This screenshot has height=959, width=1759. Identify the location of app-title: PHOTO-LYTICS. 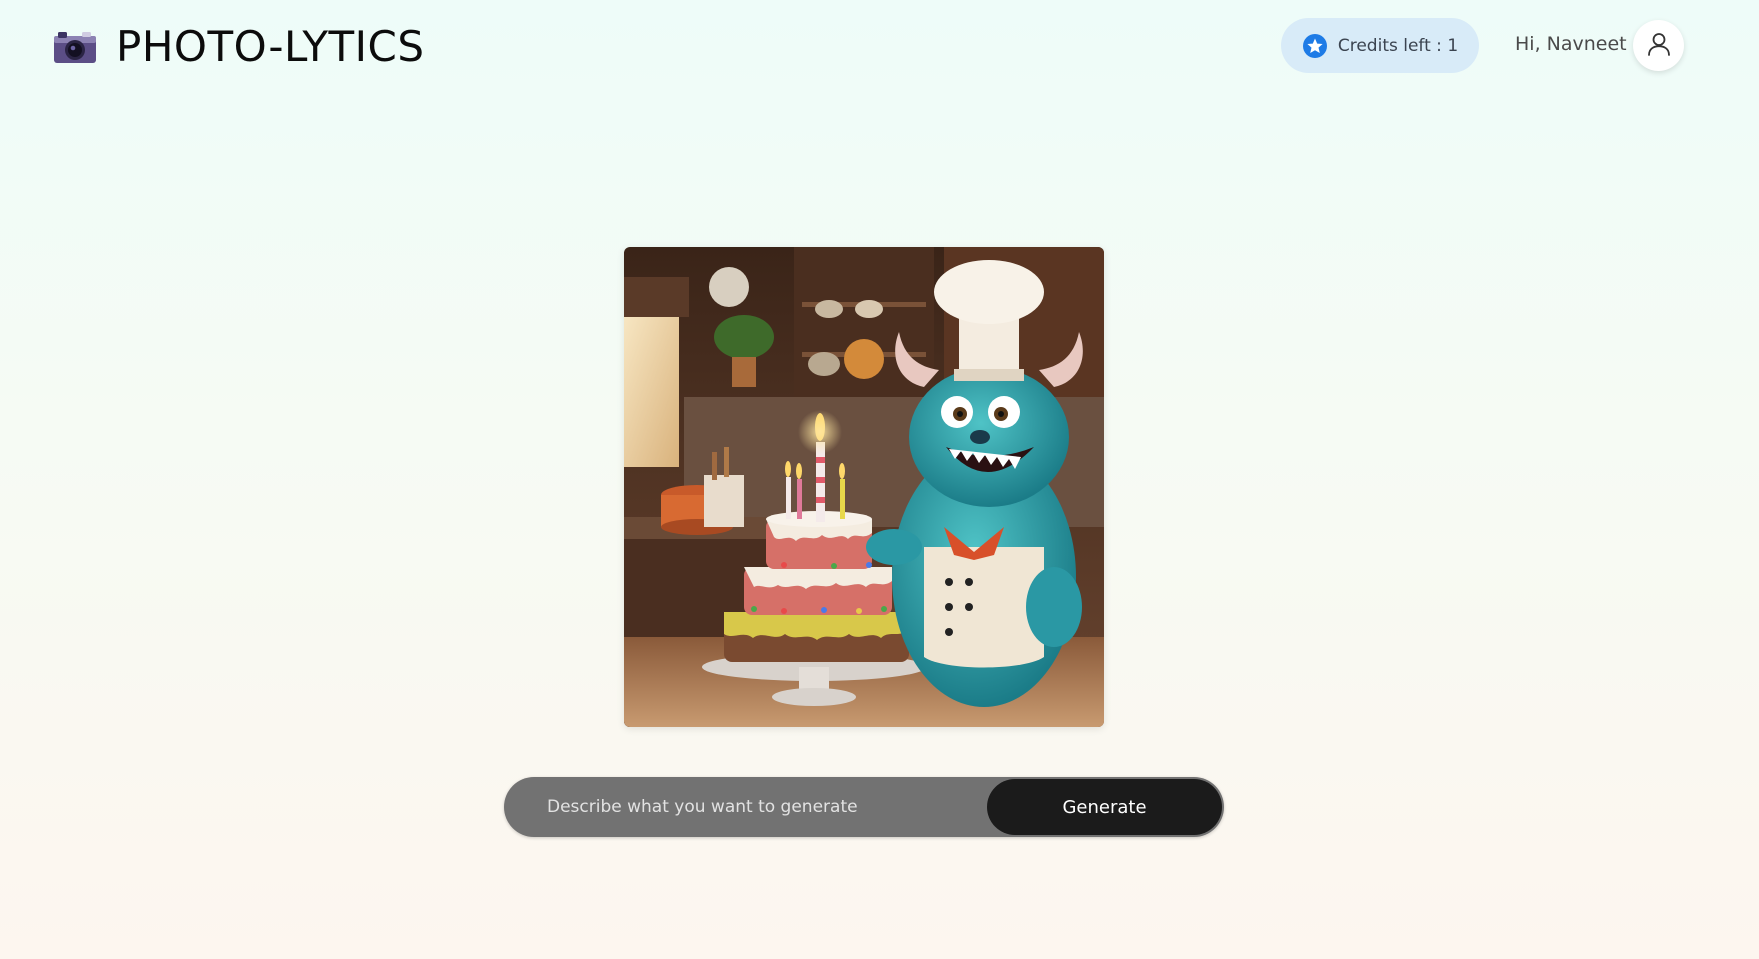
(270, 46).